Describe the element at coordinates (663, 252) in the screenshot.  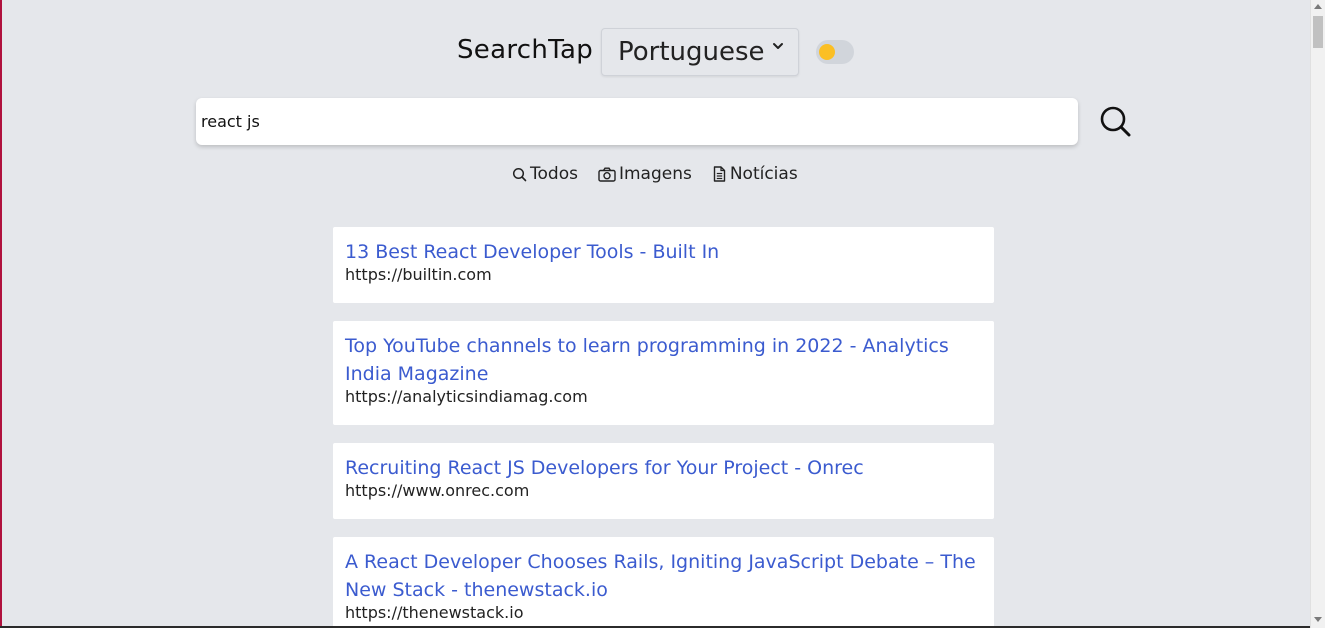
I see `result-title-link: 13 Best React Developer Tools - Built In` at that location.